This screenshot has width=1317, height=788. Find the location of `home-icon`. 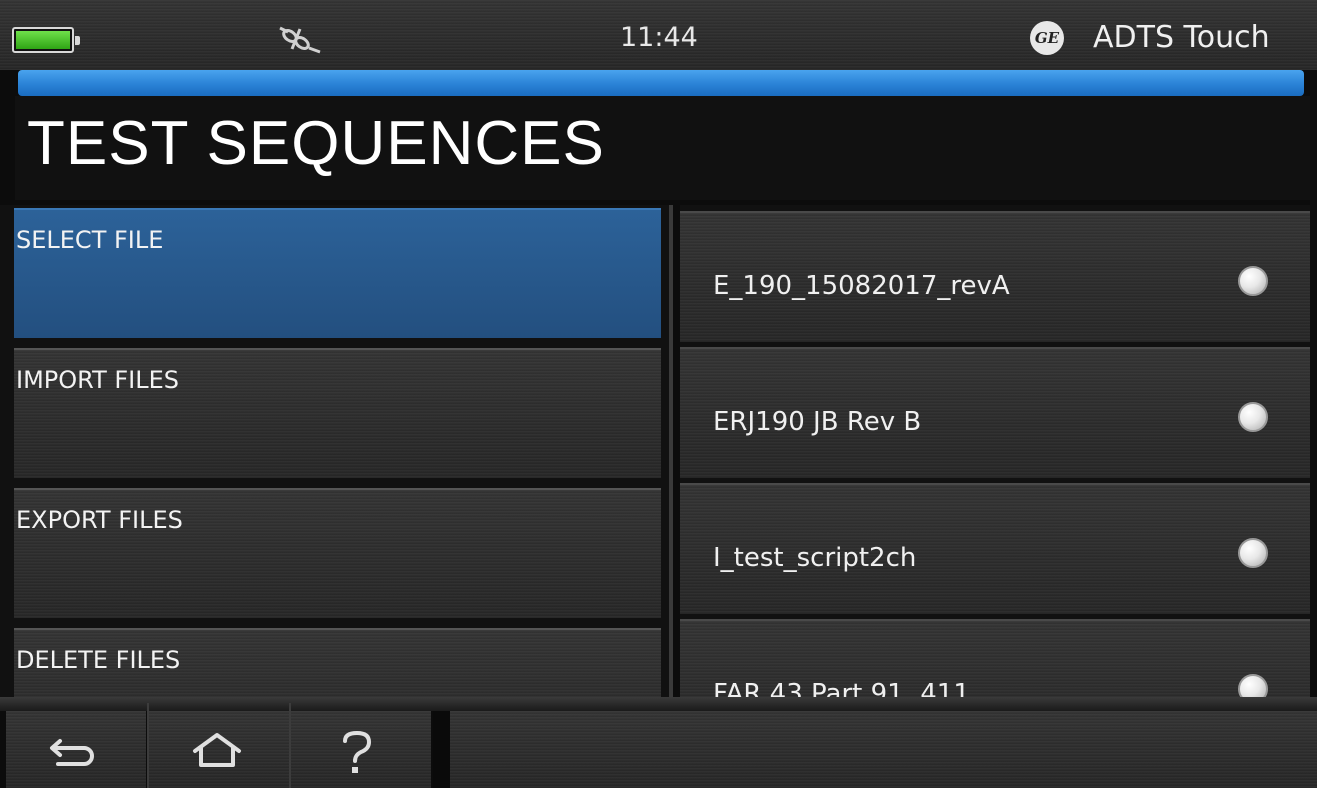

home-icon is located at coordinates (217, 750).